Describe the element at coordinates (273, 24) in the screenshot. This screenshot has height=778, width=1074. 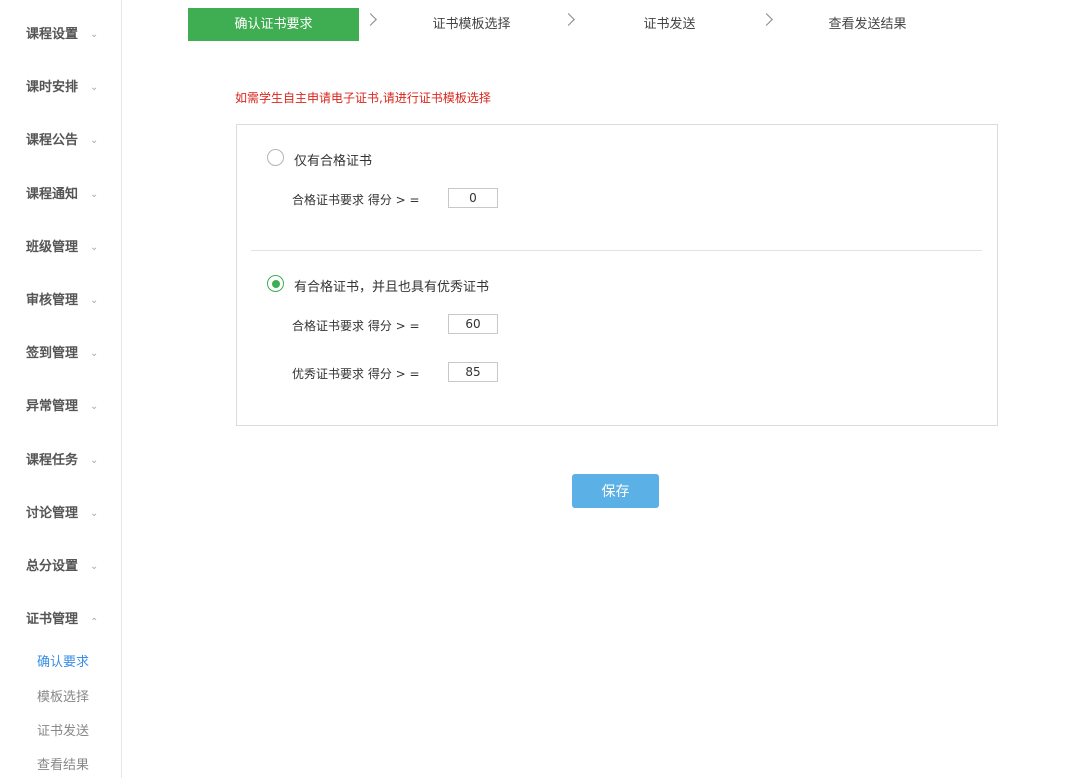
I see `step-confirm-requirements: 确认证书要求` at that location.